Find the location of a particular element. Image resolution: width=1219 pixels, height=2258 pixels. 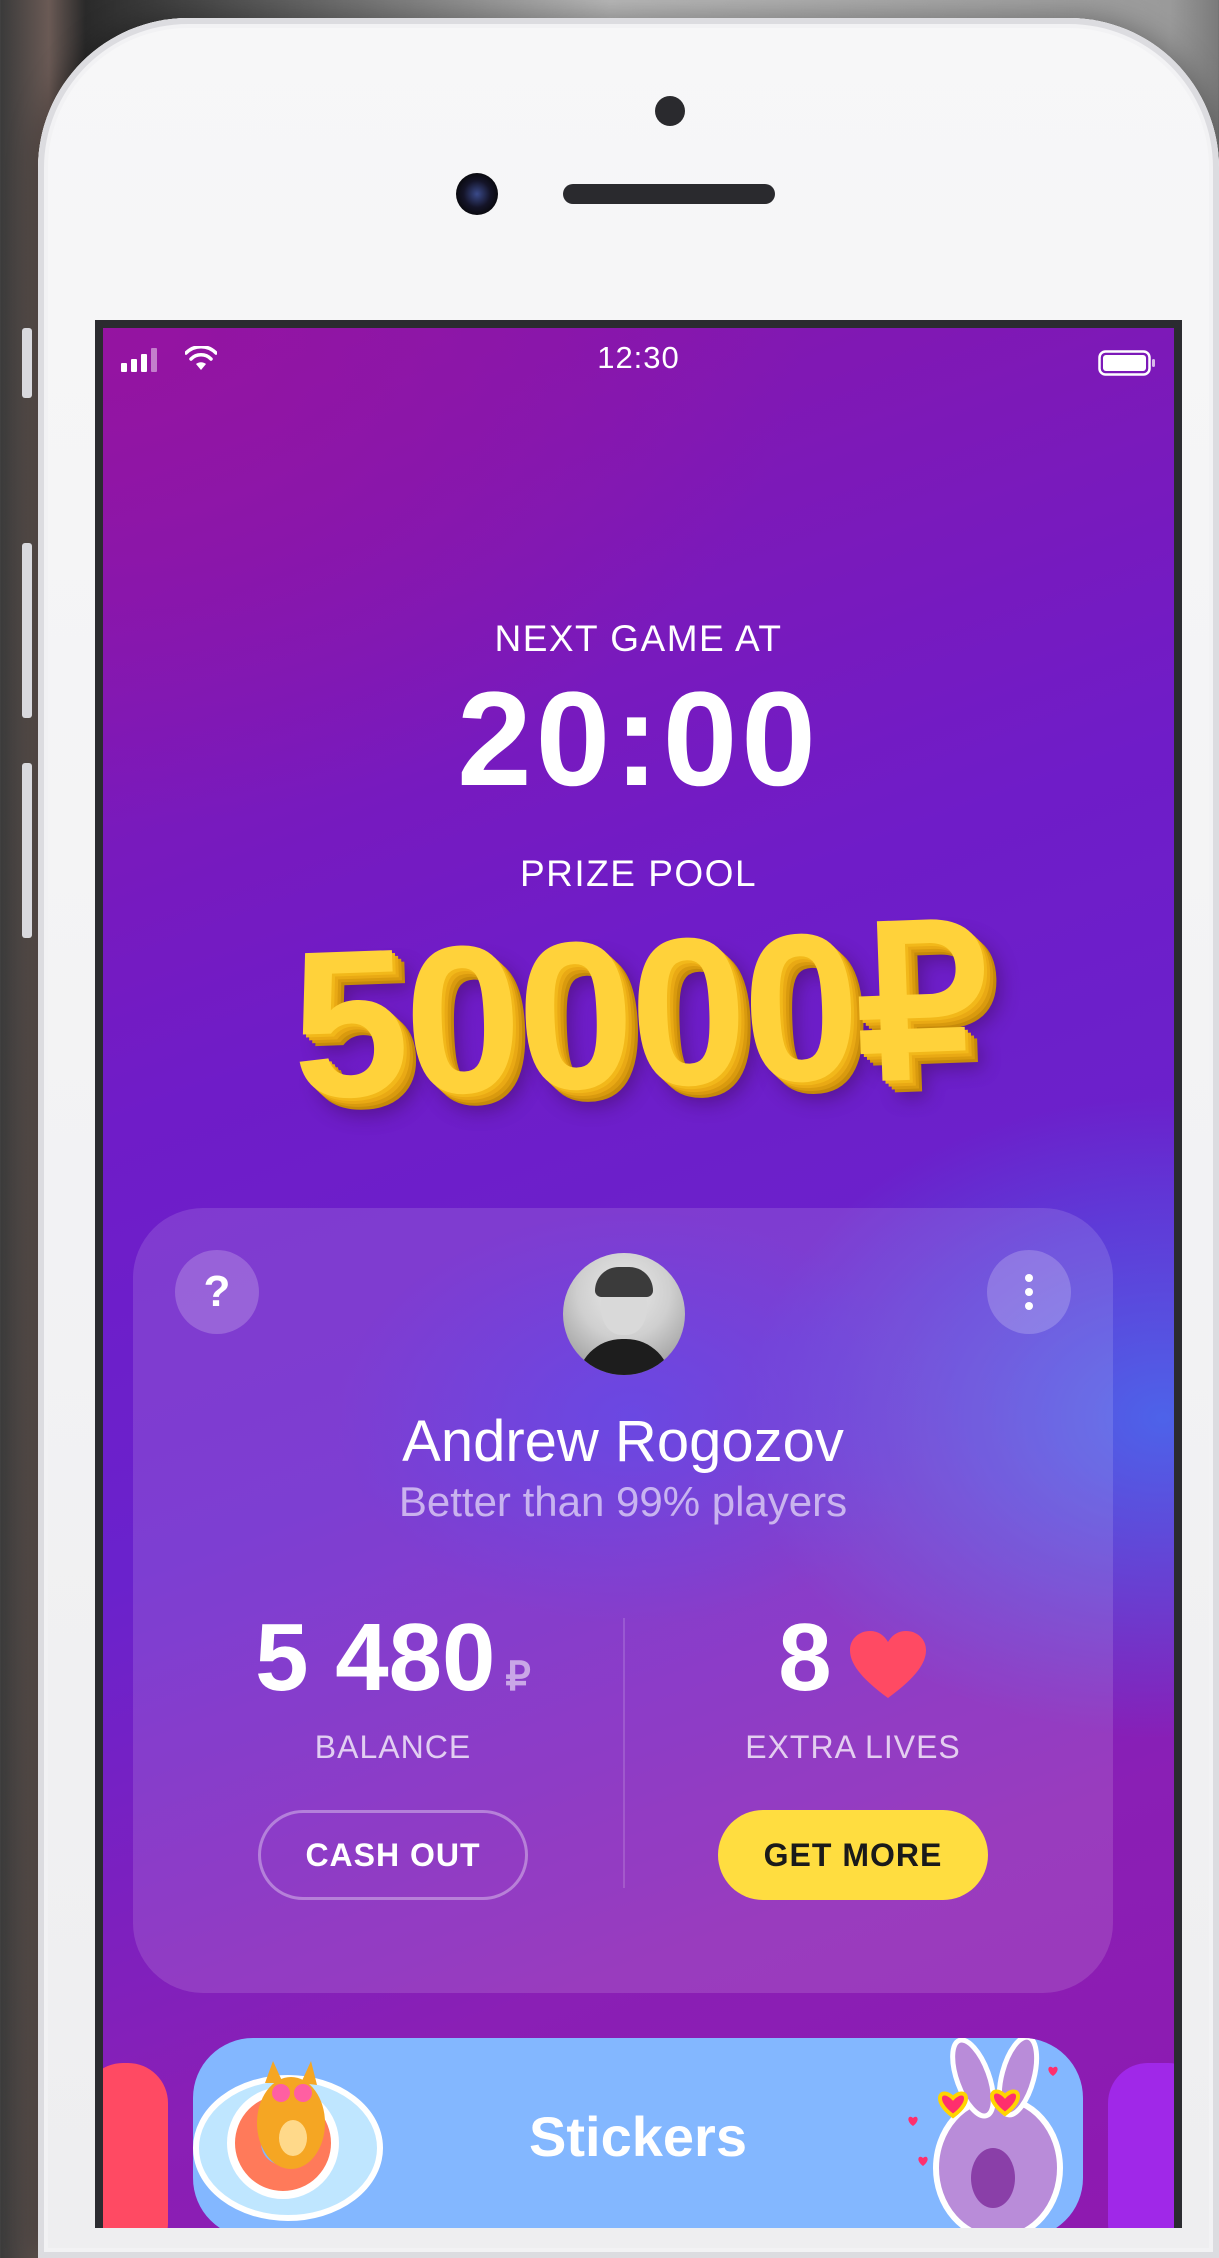

carousel-tile-prev is located at coordinates (135, 2145).